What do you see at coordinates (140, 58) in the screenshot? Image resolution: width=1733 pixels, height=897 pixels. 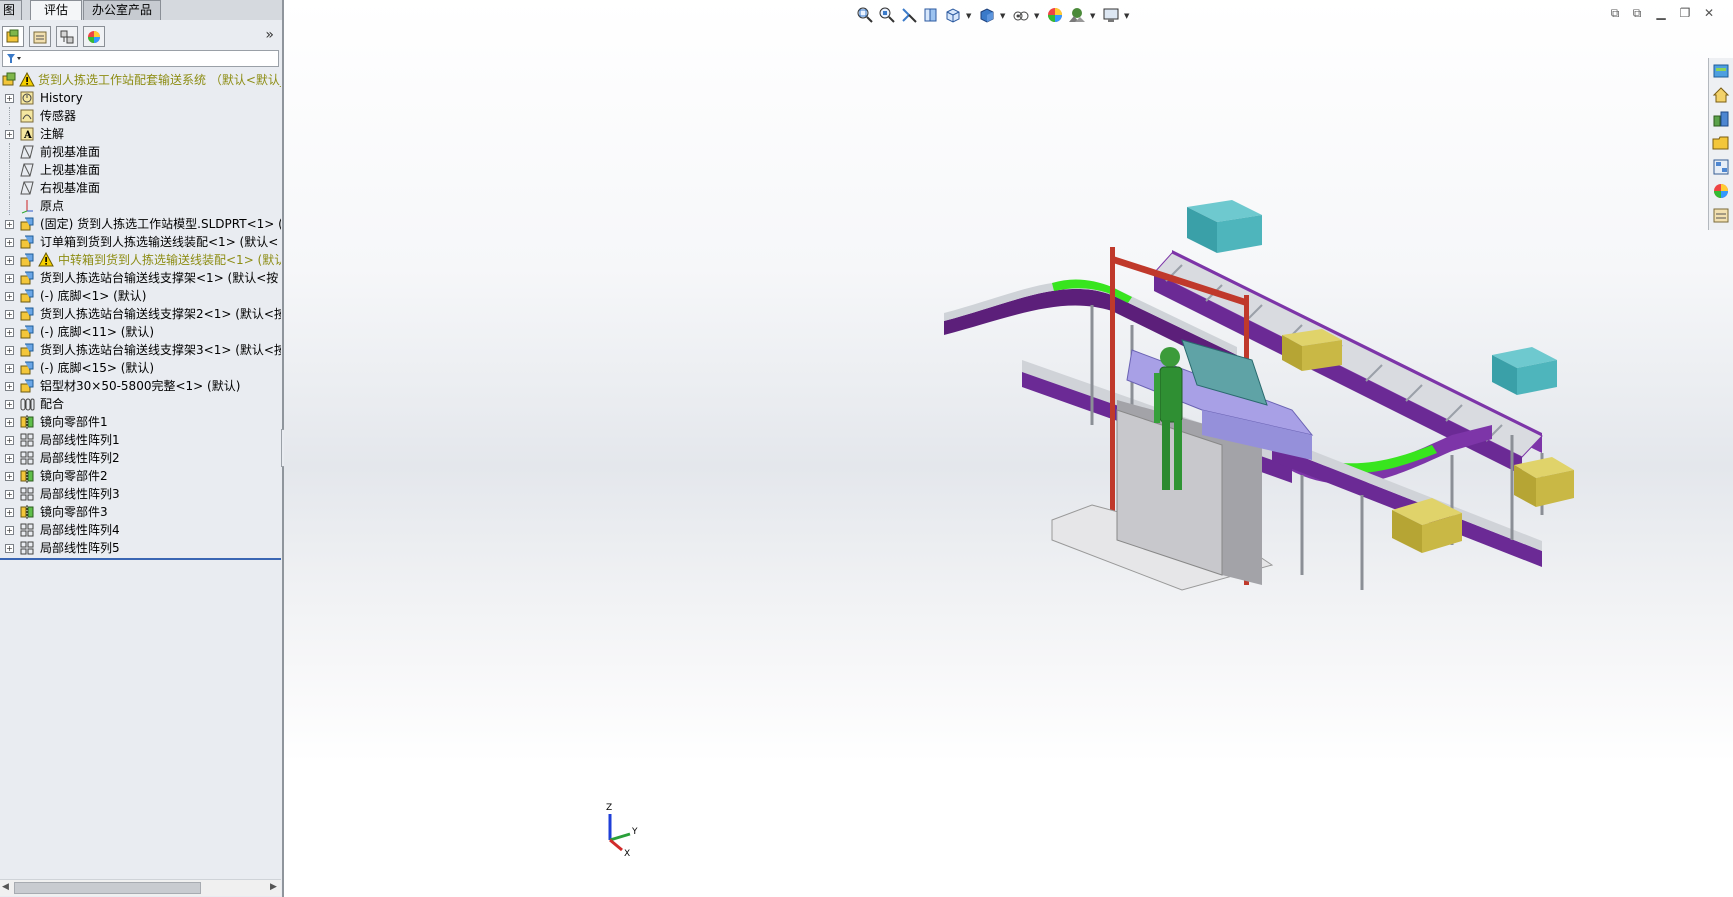 I see `tree-filter-input` at bounding box center [140, 58].